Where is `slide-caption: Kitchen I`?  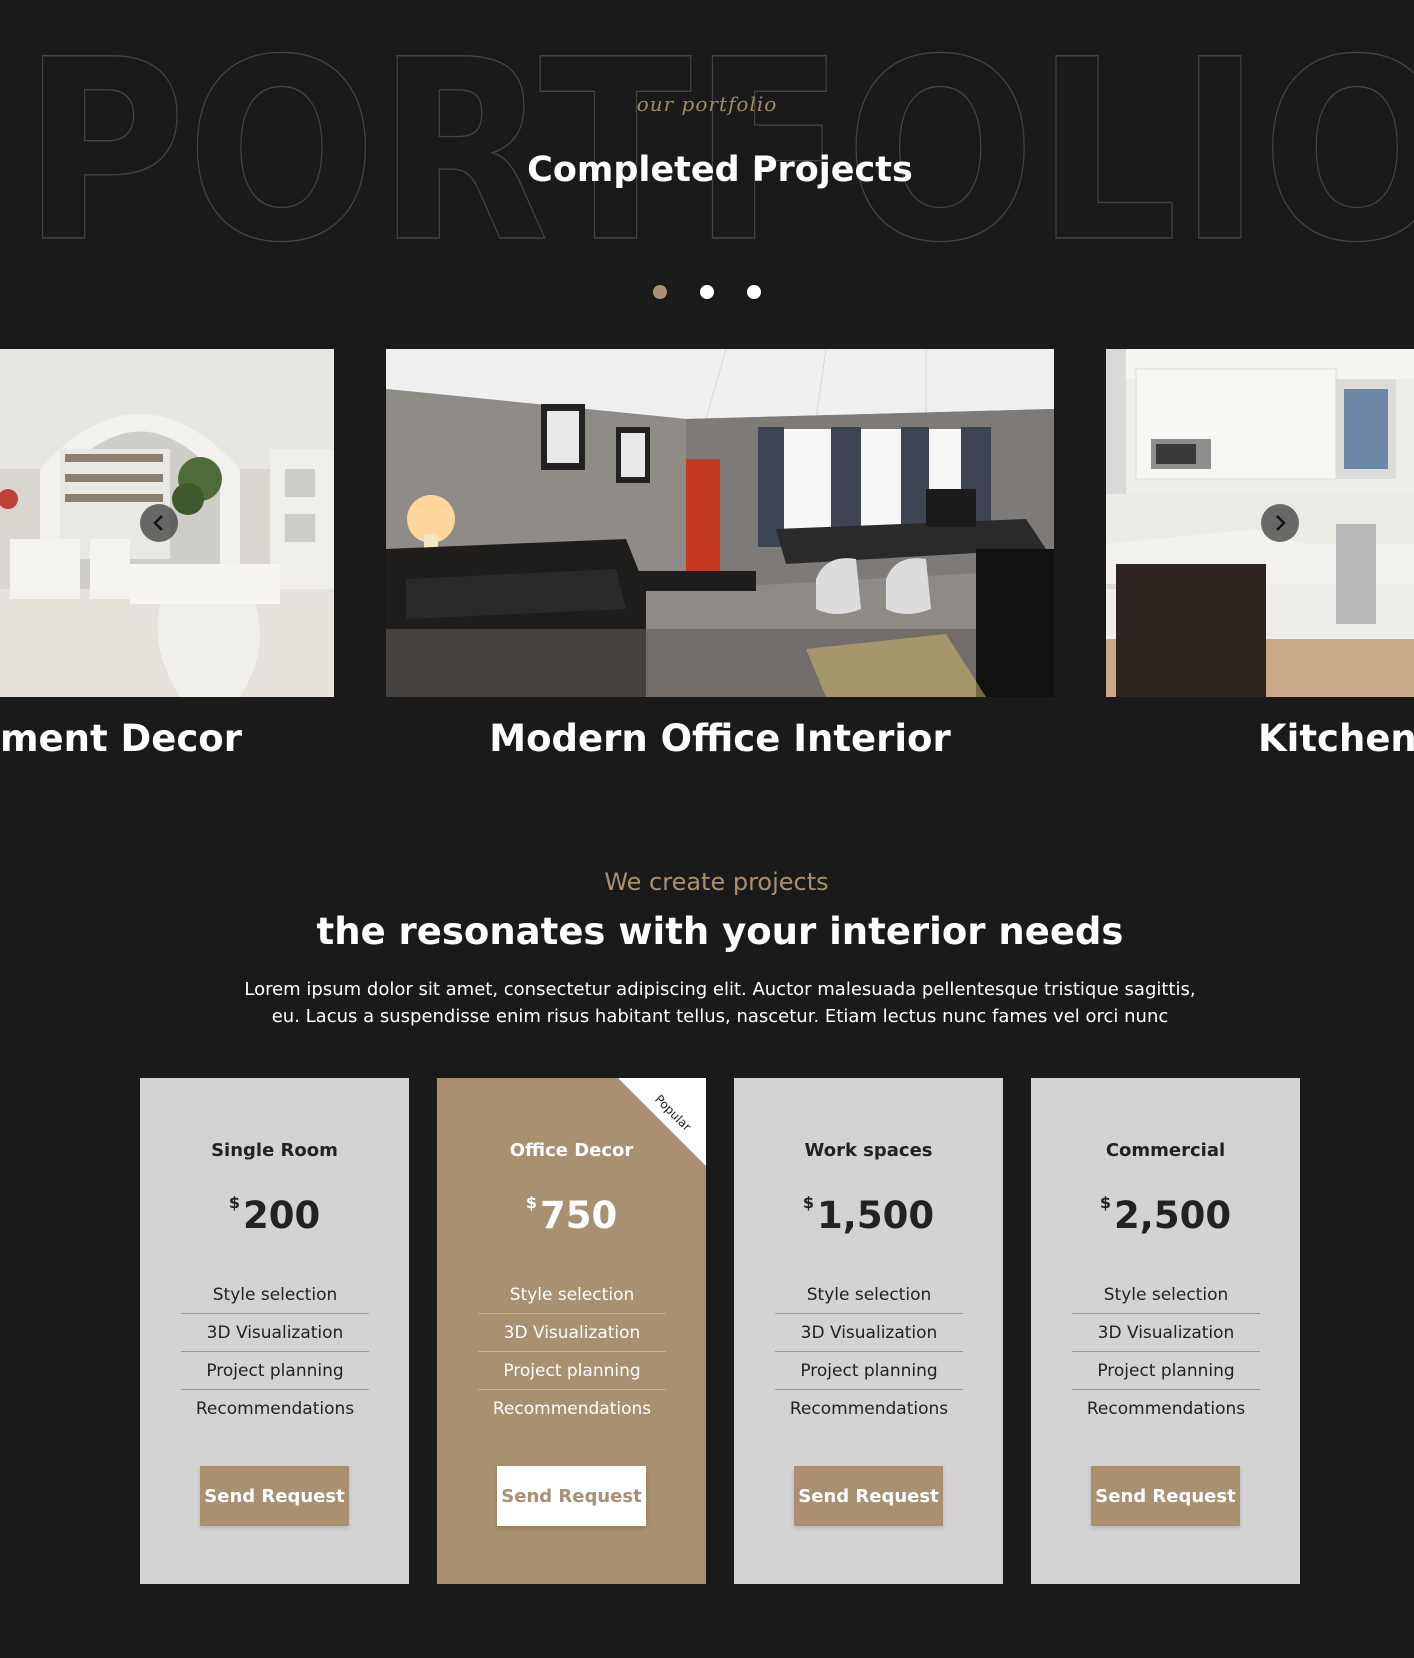 slide-caption: Kitchen I is located at coordinates (1336, 738).